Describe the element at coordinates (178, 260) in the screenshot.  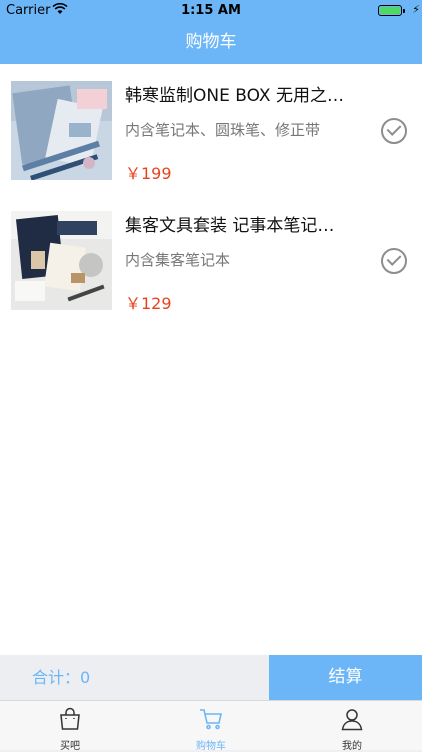
I see `item-description: 内含集客笔记本` at that location.